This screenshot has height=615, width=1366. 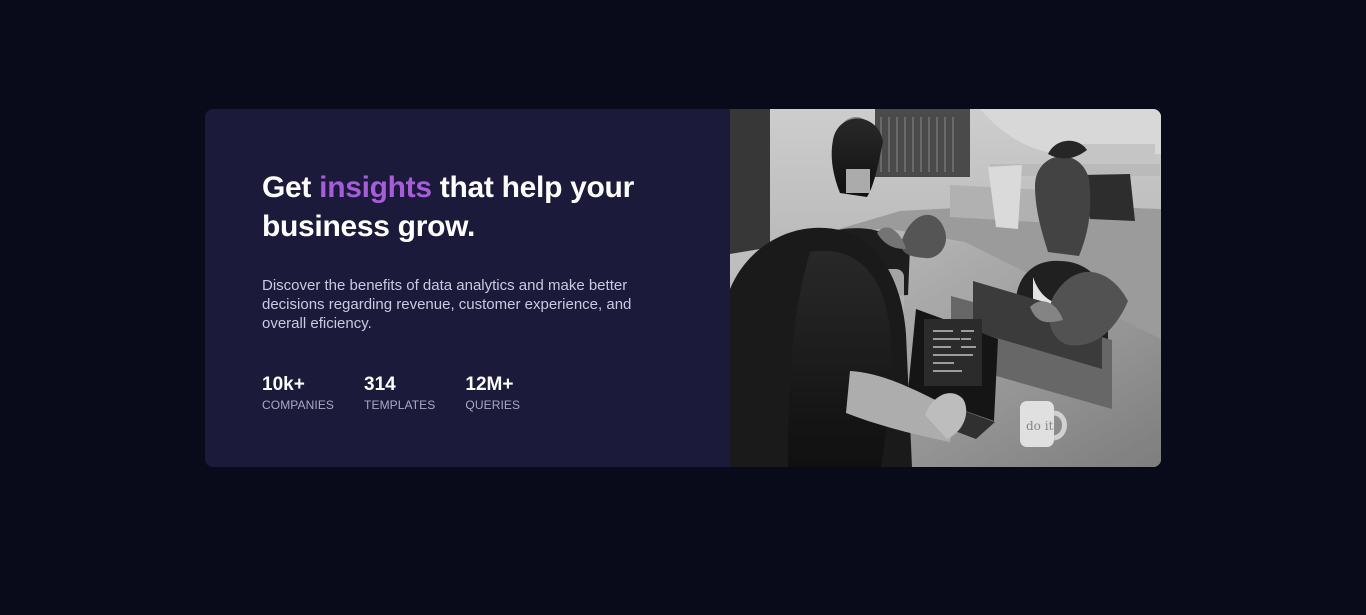 I want to click on hero-title-accent: insights, so click(x=375, y=187).